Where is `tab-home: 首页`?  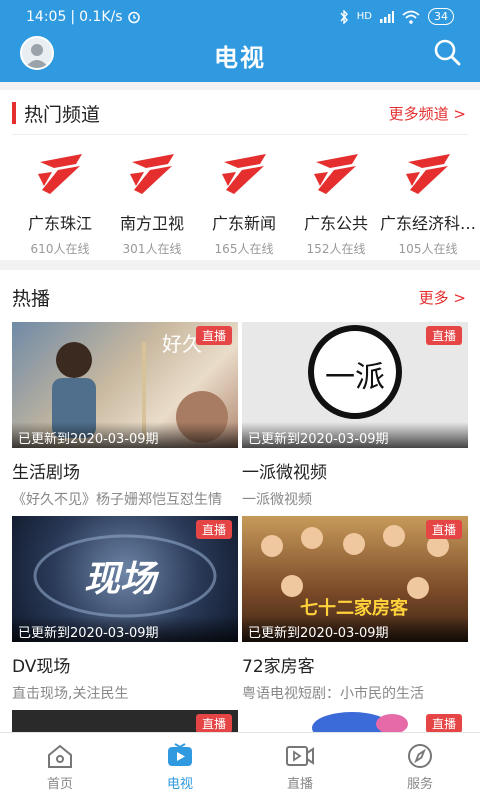 tab-home: 首页 is located at coordinates (60, 766).